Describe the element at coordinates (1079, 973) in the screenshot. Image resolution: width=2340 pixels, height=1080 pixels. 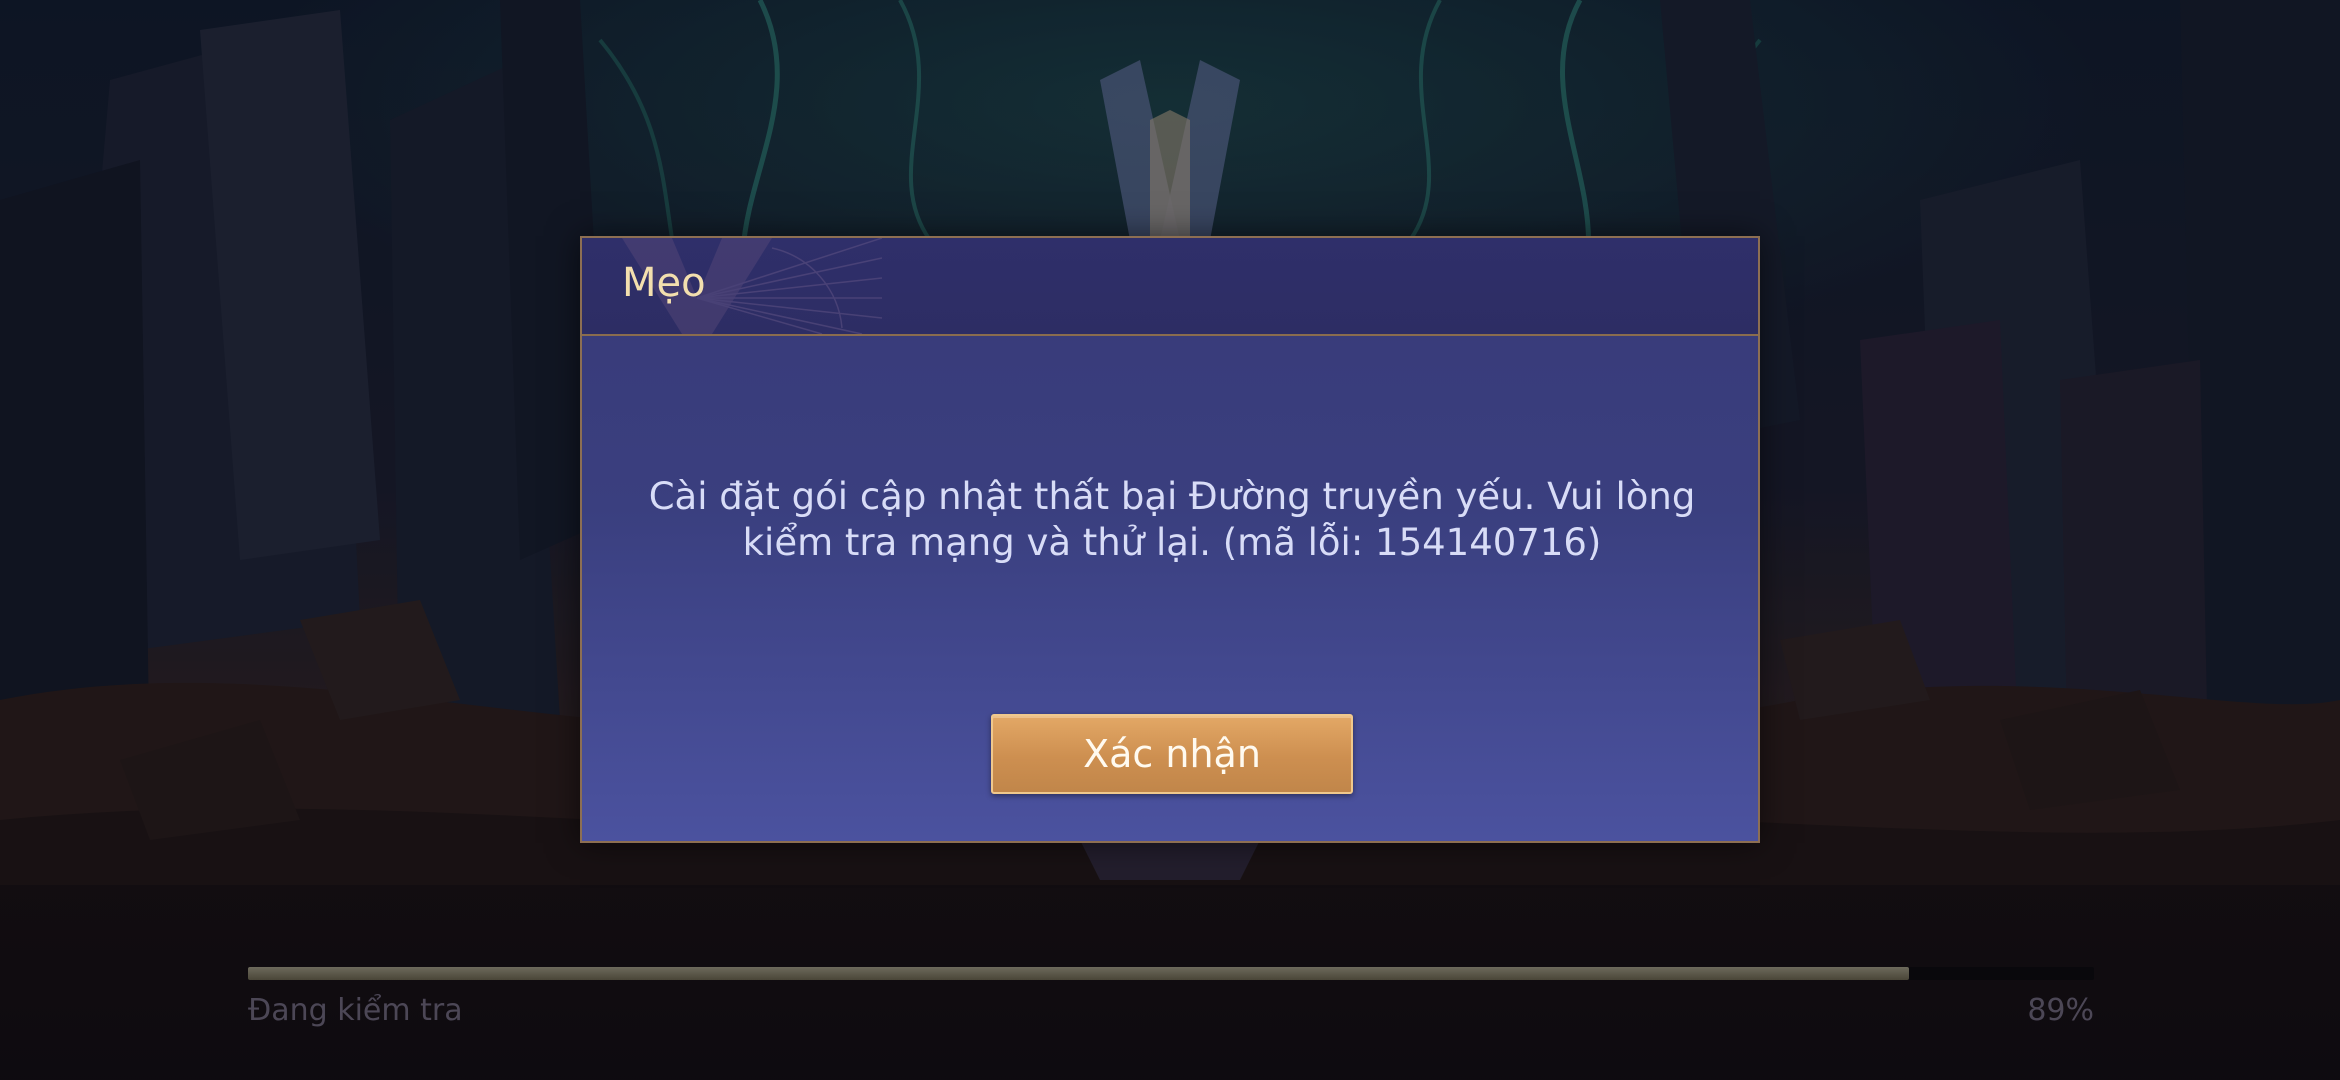
I see `loading-progress-fill` at that location.